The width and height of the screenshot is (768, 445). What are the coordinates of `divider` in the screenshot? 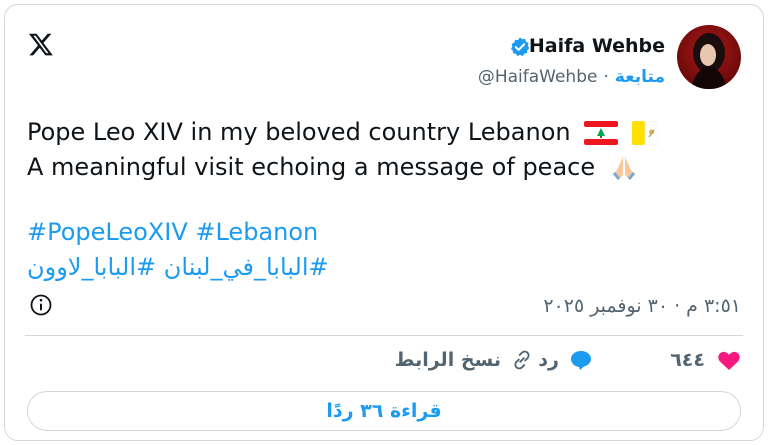 It's located at (384, 335).